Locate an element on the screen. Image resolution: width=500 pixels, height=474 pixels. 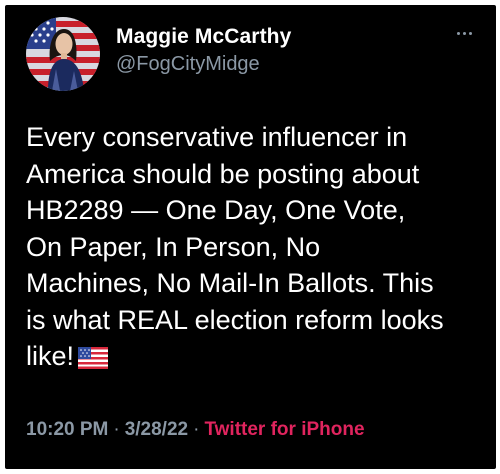
author-handle: @FogCityMidge is located at coordinates (188, 64).